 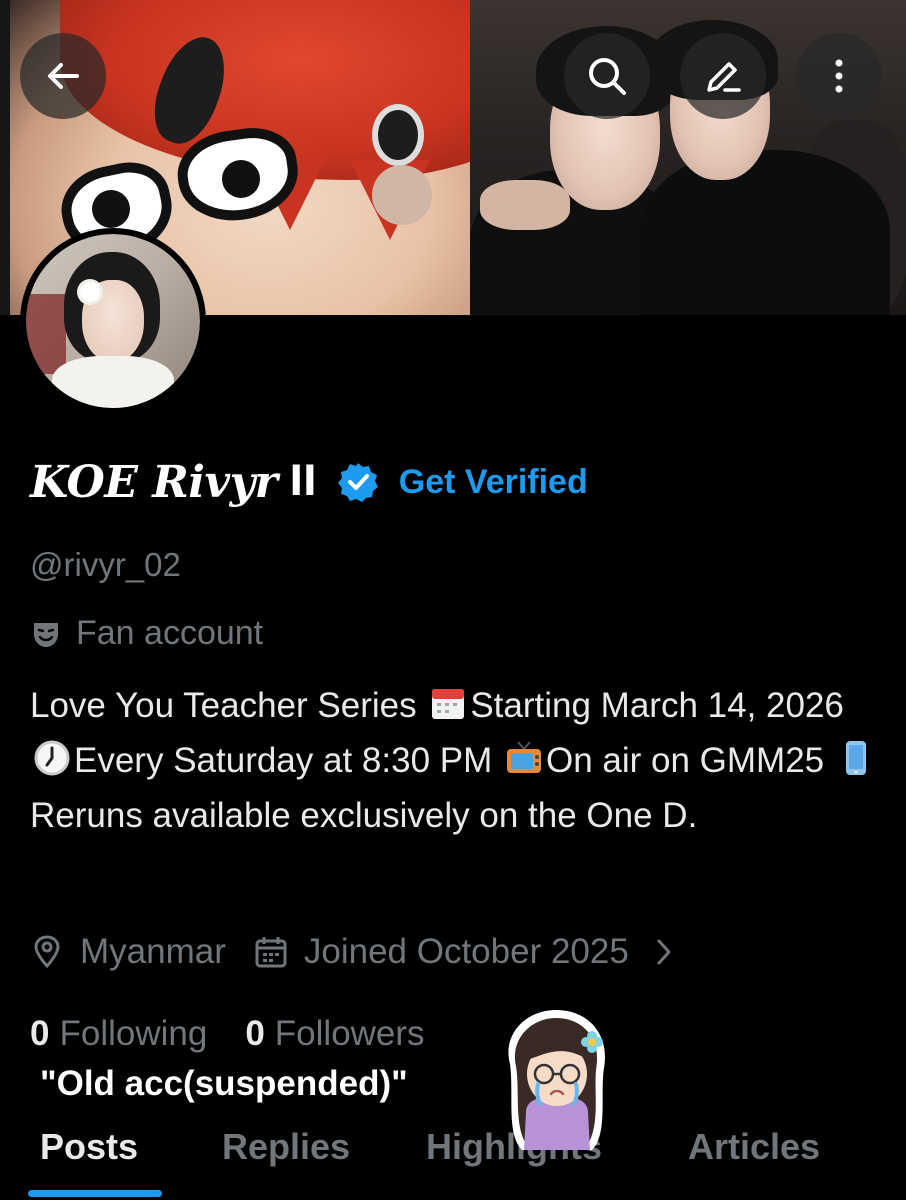 I want to click on edit-pencil-icon, so click(x=724, y=77).